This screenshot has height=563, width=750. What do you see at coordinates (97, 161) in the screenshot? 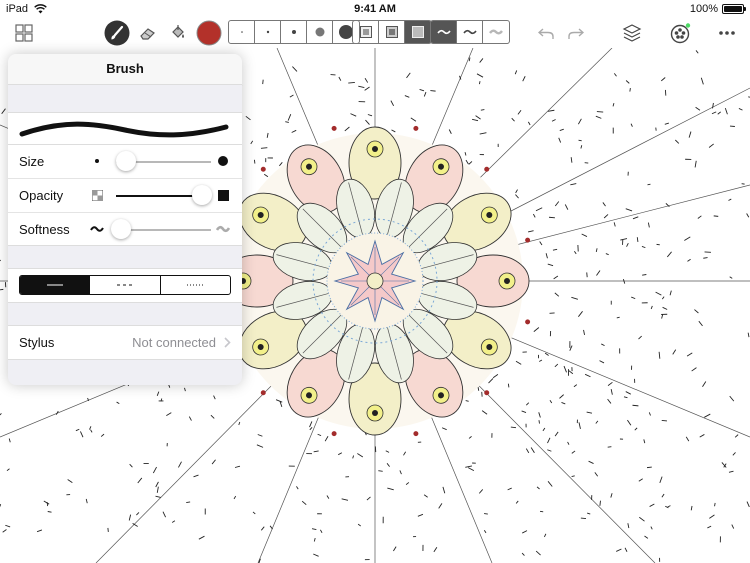
I see `small-dot-icon` at bounding box center [97, 161].